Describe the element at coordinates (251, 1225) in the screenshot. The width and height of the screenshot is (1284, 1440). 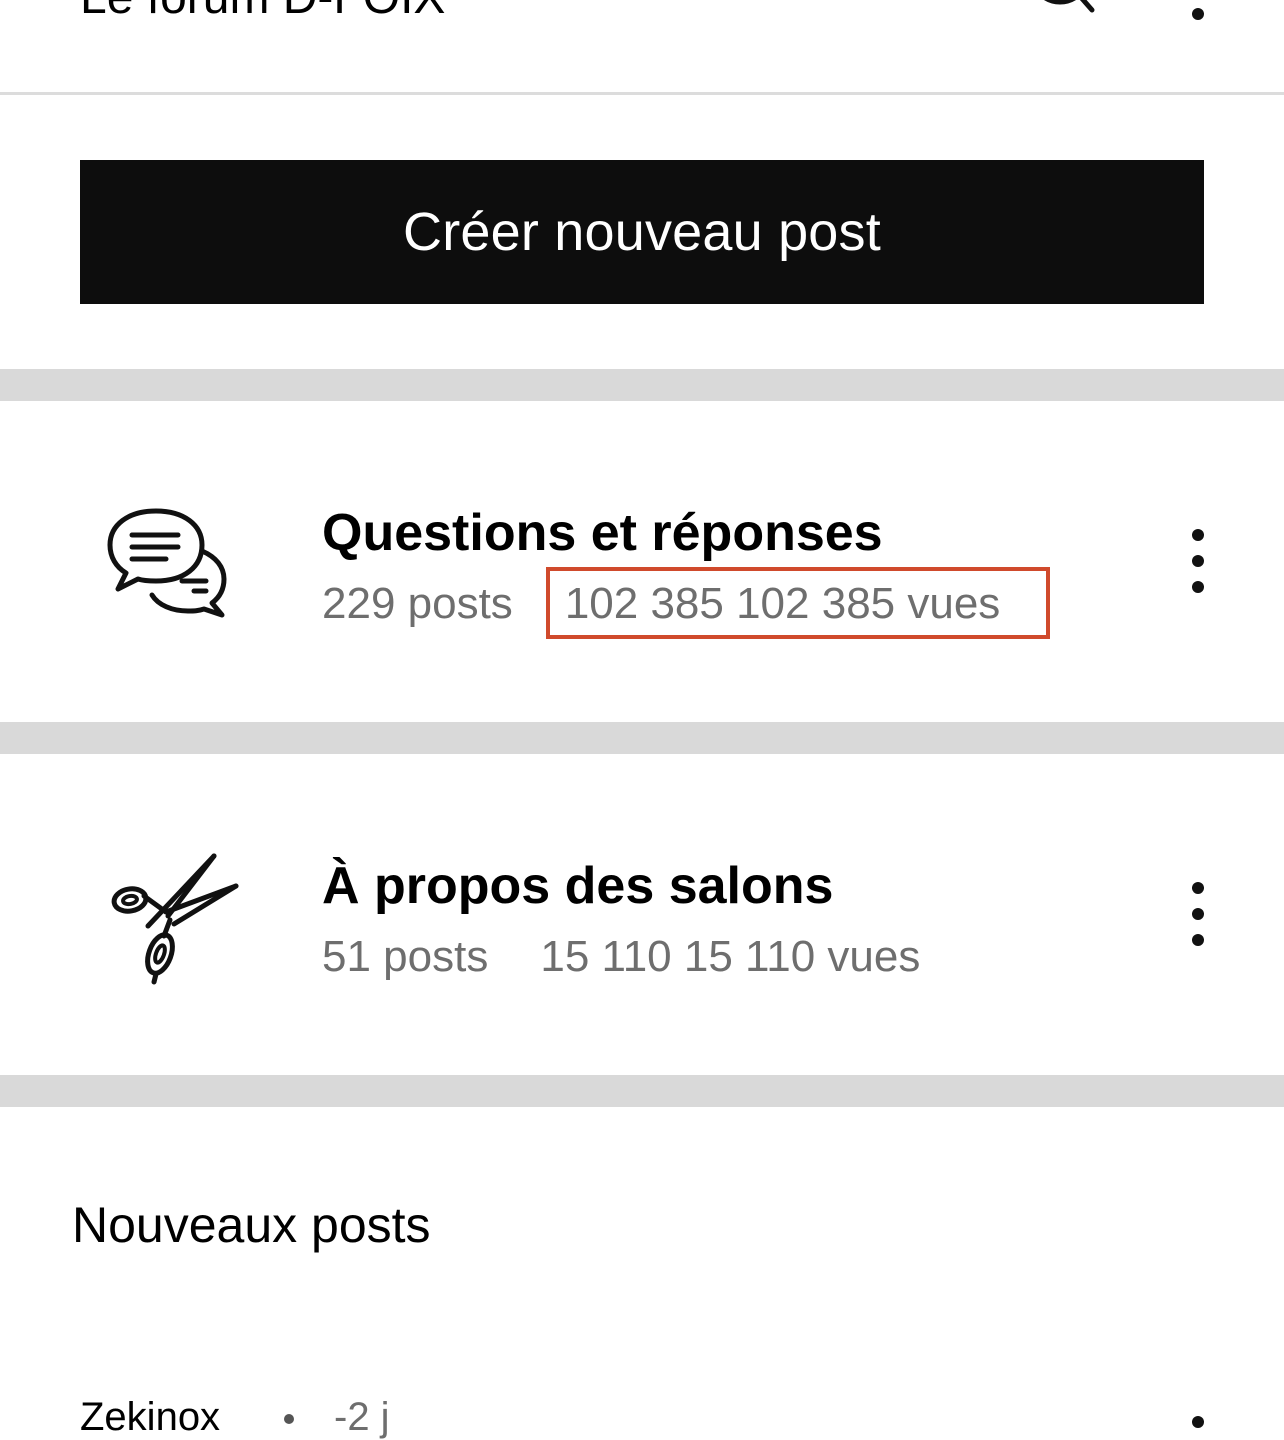
I see `new-posts-heading: Nouveaux posts` at that location.